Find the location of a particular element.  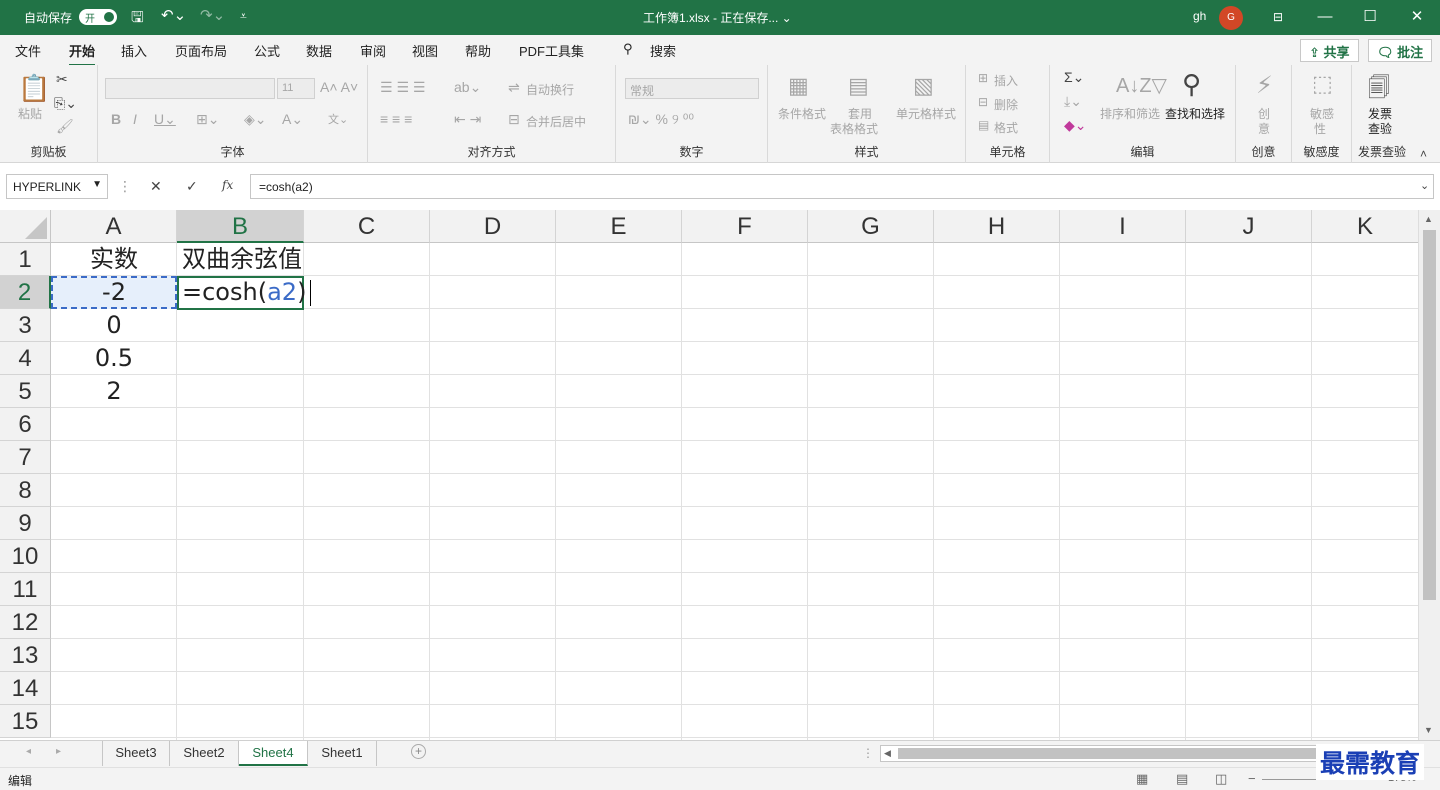

wrap-text-label: 自动换行 is located at coordinates (550, 89).